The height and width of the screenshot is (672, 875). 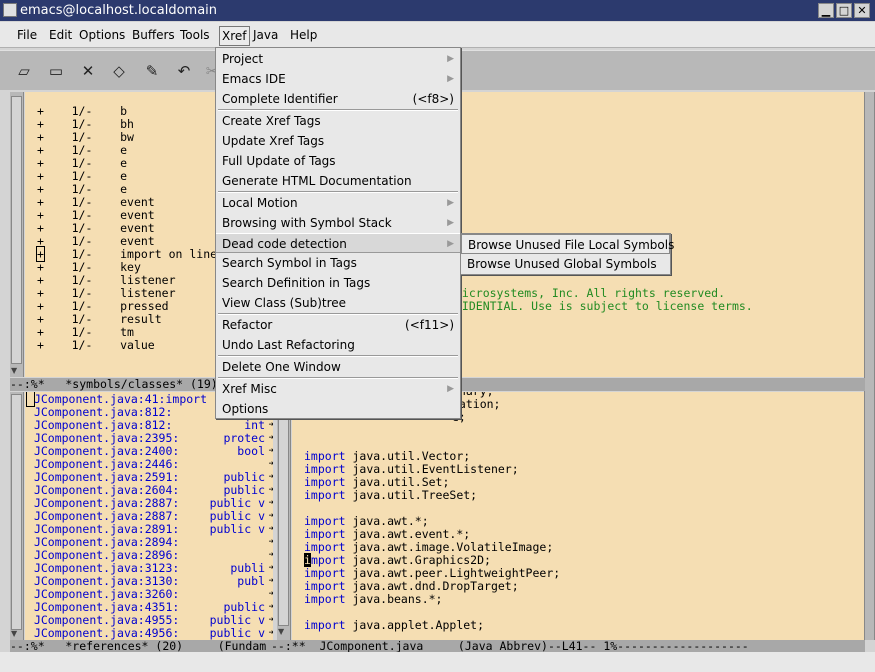 What do you see at coordinates (106, 529) in the screenshot?
I see `reference-location: JComponent.java:2891:` at bounding box center [106, 529].